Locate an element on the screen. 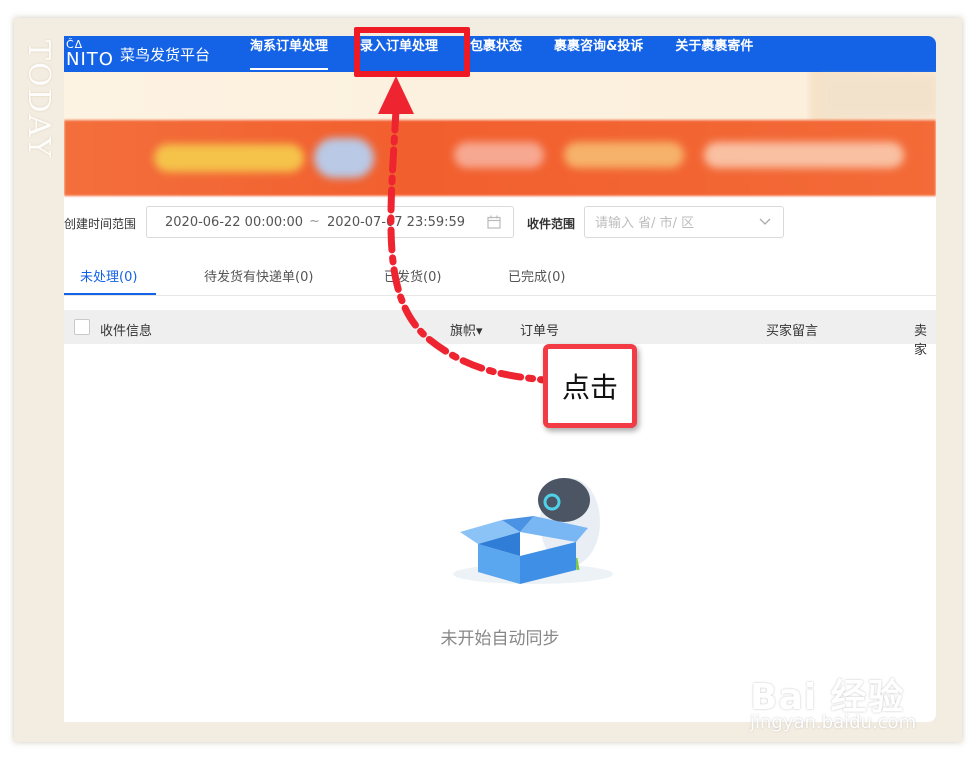 This screenshot has height=758, width=976. nav-menu: 淘系订单处理 录入订单处理 包裹状态 裹裹咨询&投诉 关于裹裹寄件 is located at coordinates (517, 54).